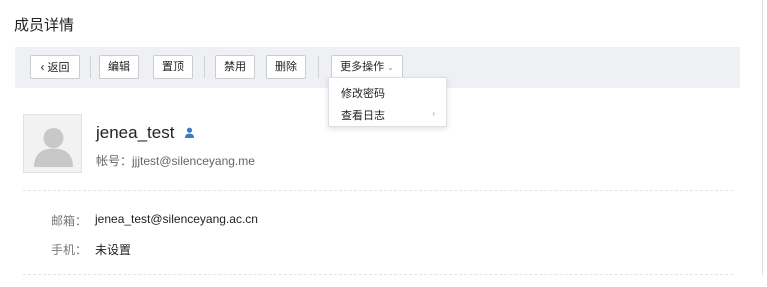  Describe the element at coordinates (189, 135) in the screenshot. I see `user-icon` at that location.